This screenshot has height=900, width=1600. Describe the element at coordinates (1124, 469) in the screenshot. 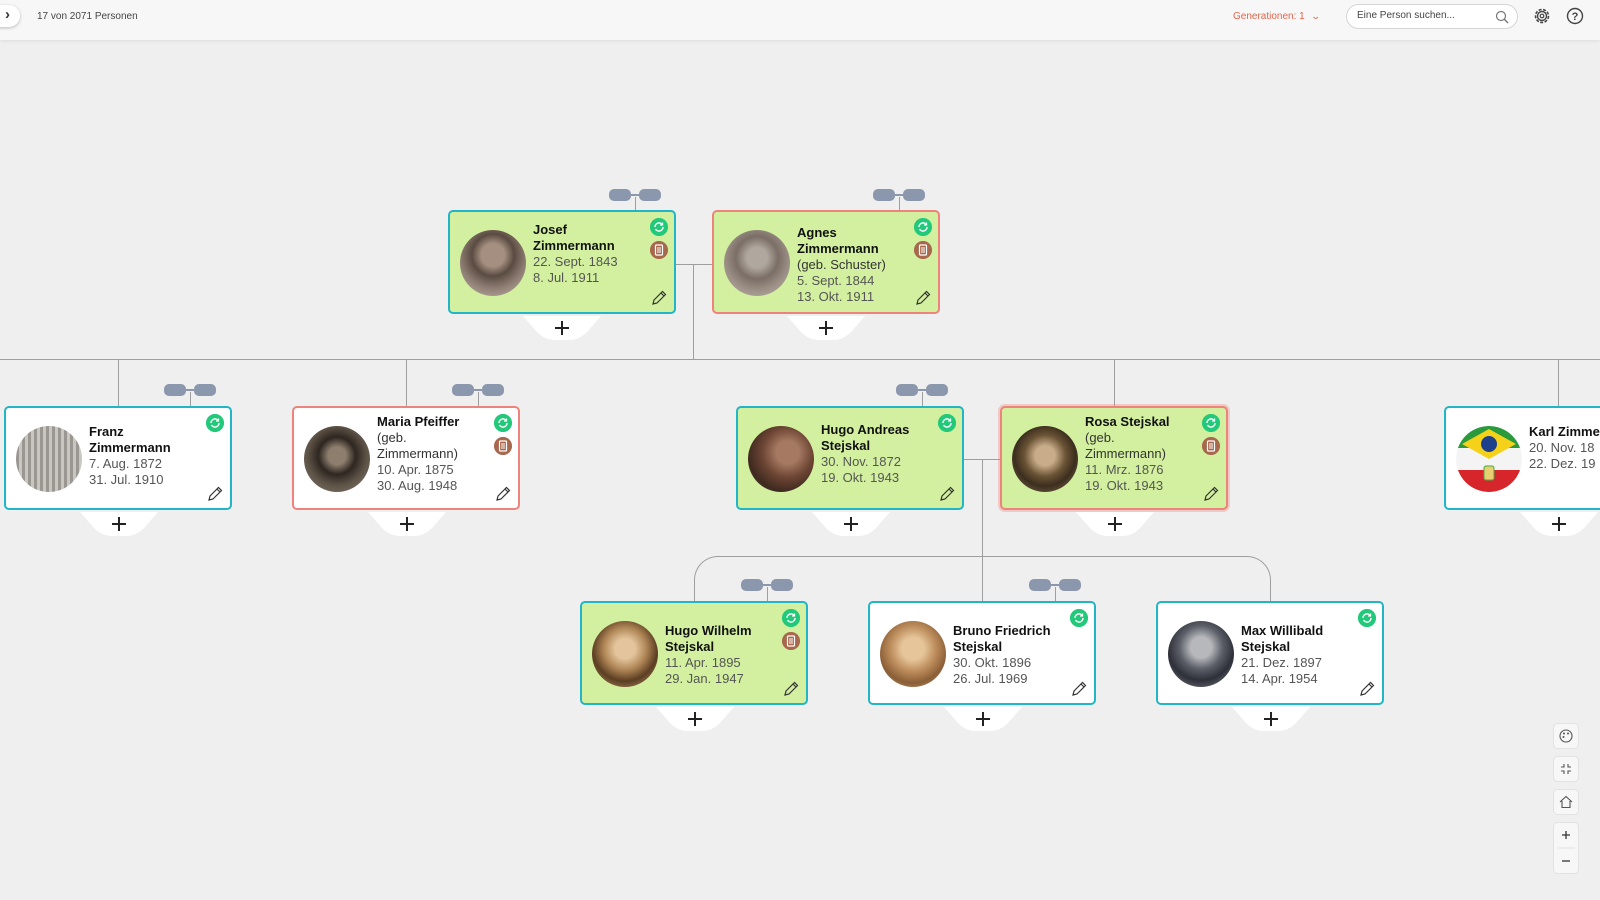

I see `birth-date: 11. Mrz. 1876` at that location.